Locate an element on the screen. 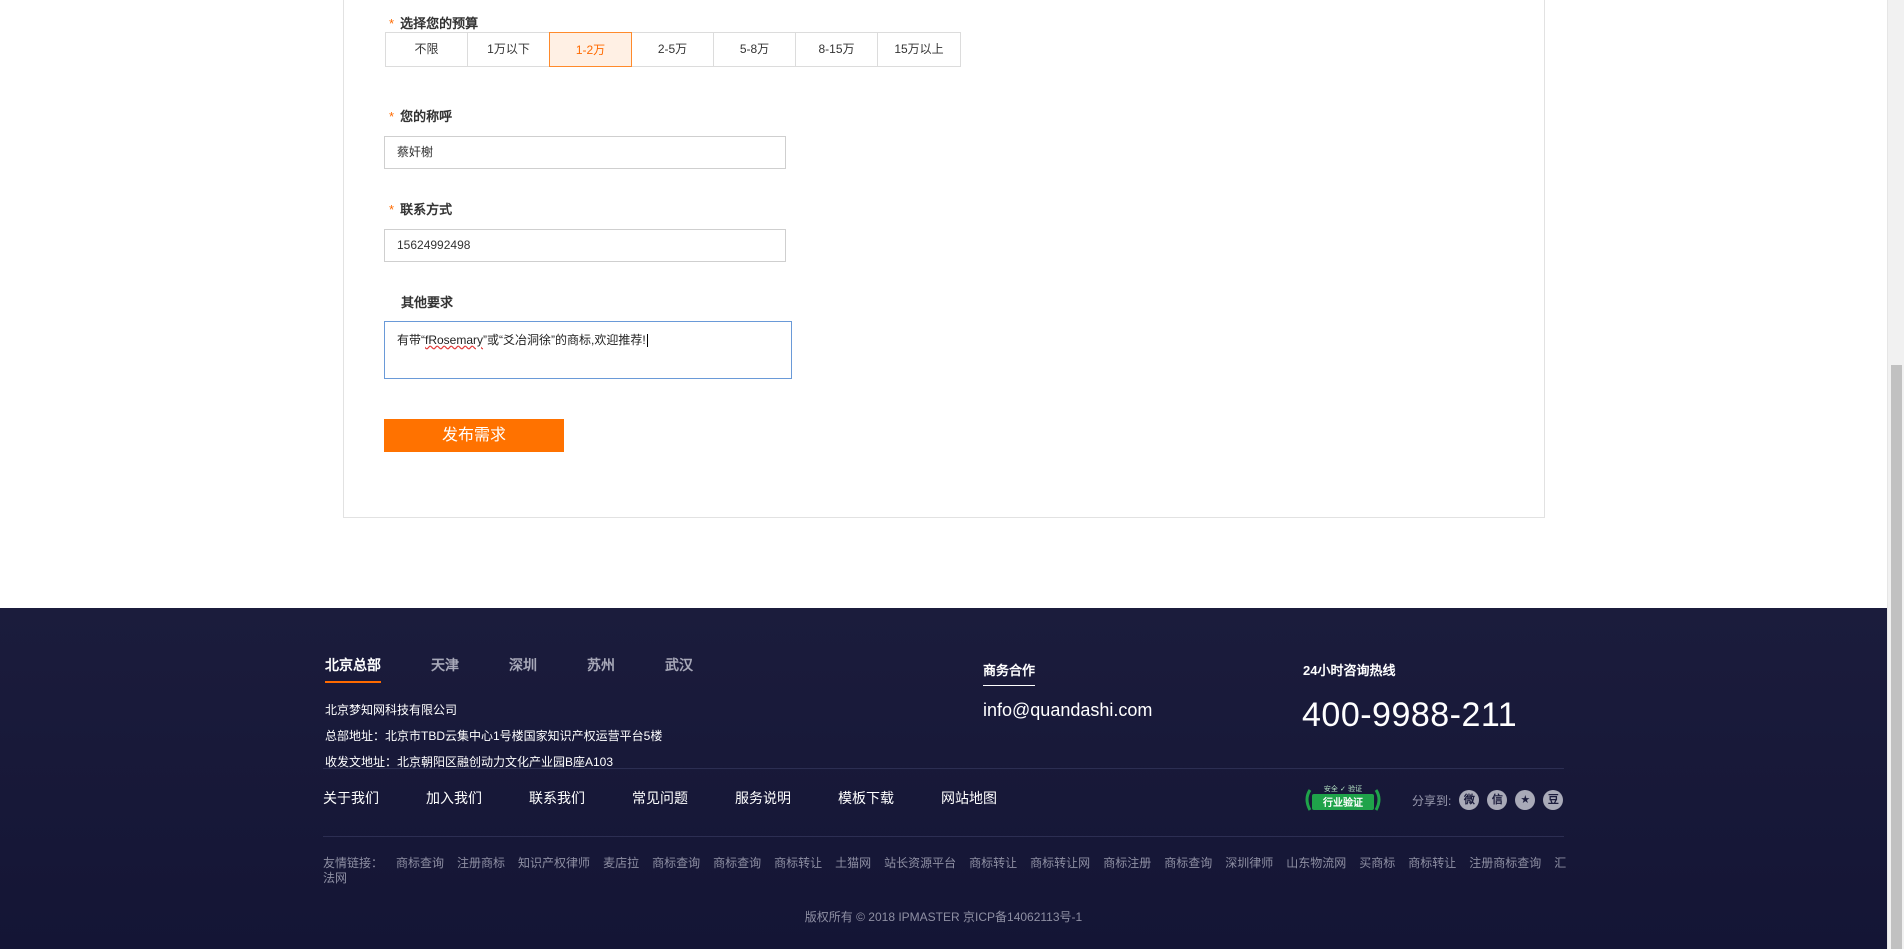 This screenshot has height=949, width=1904. friend-link: 商标转让网 is located at coordinates (1060, 863).